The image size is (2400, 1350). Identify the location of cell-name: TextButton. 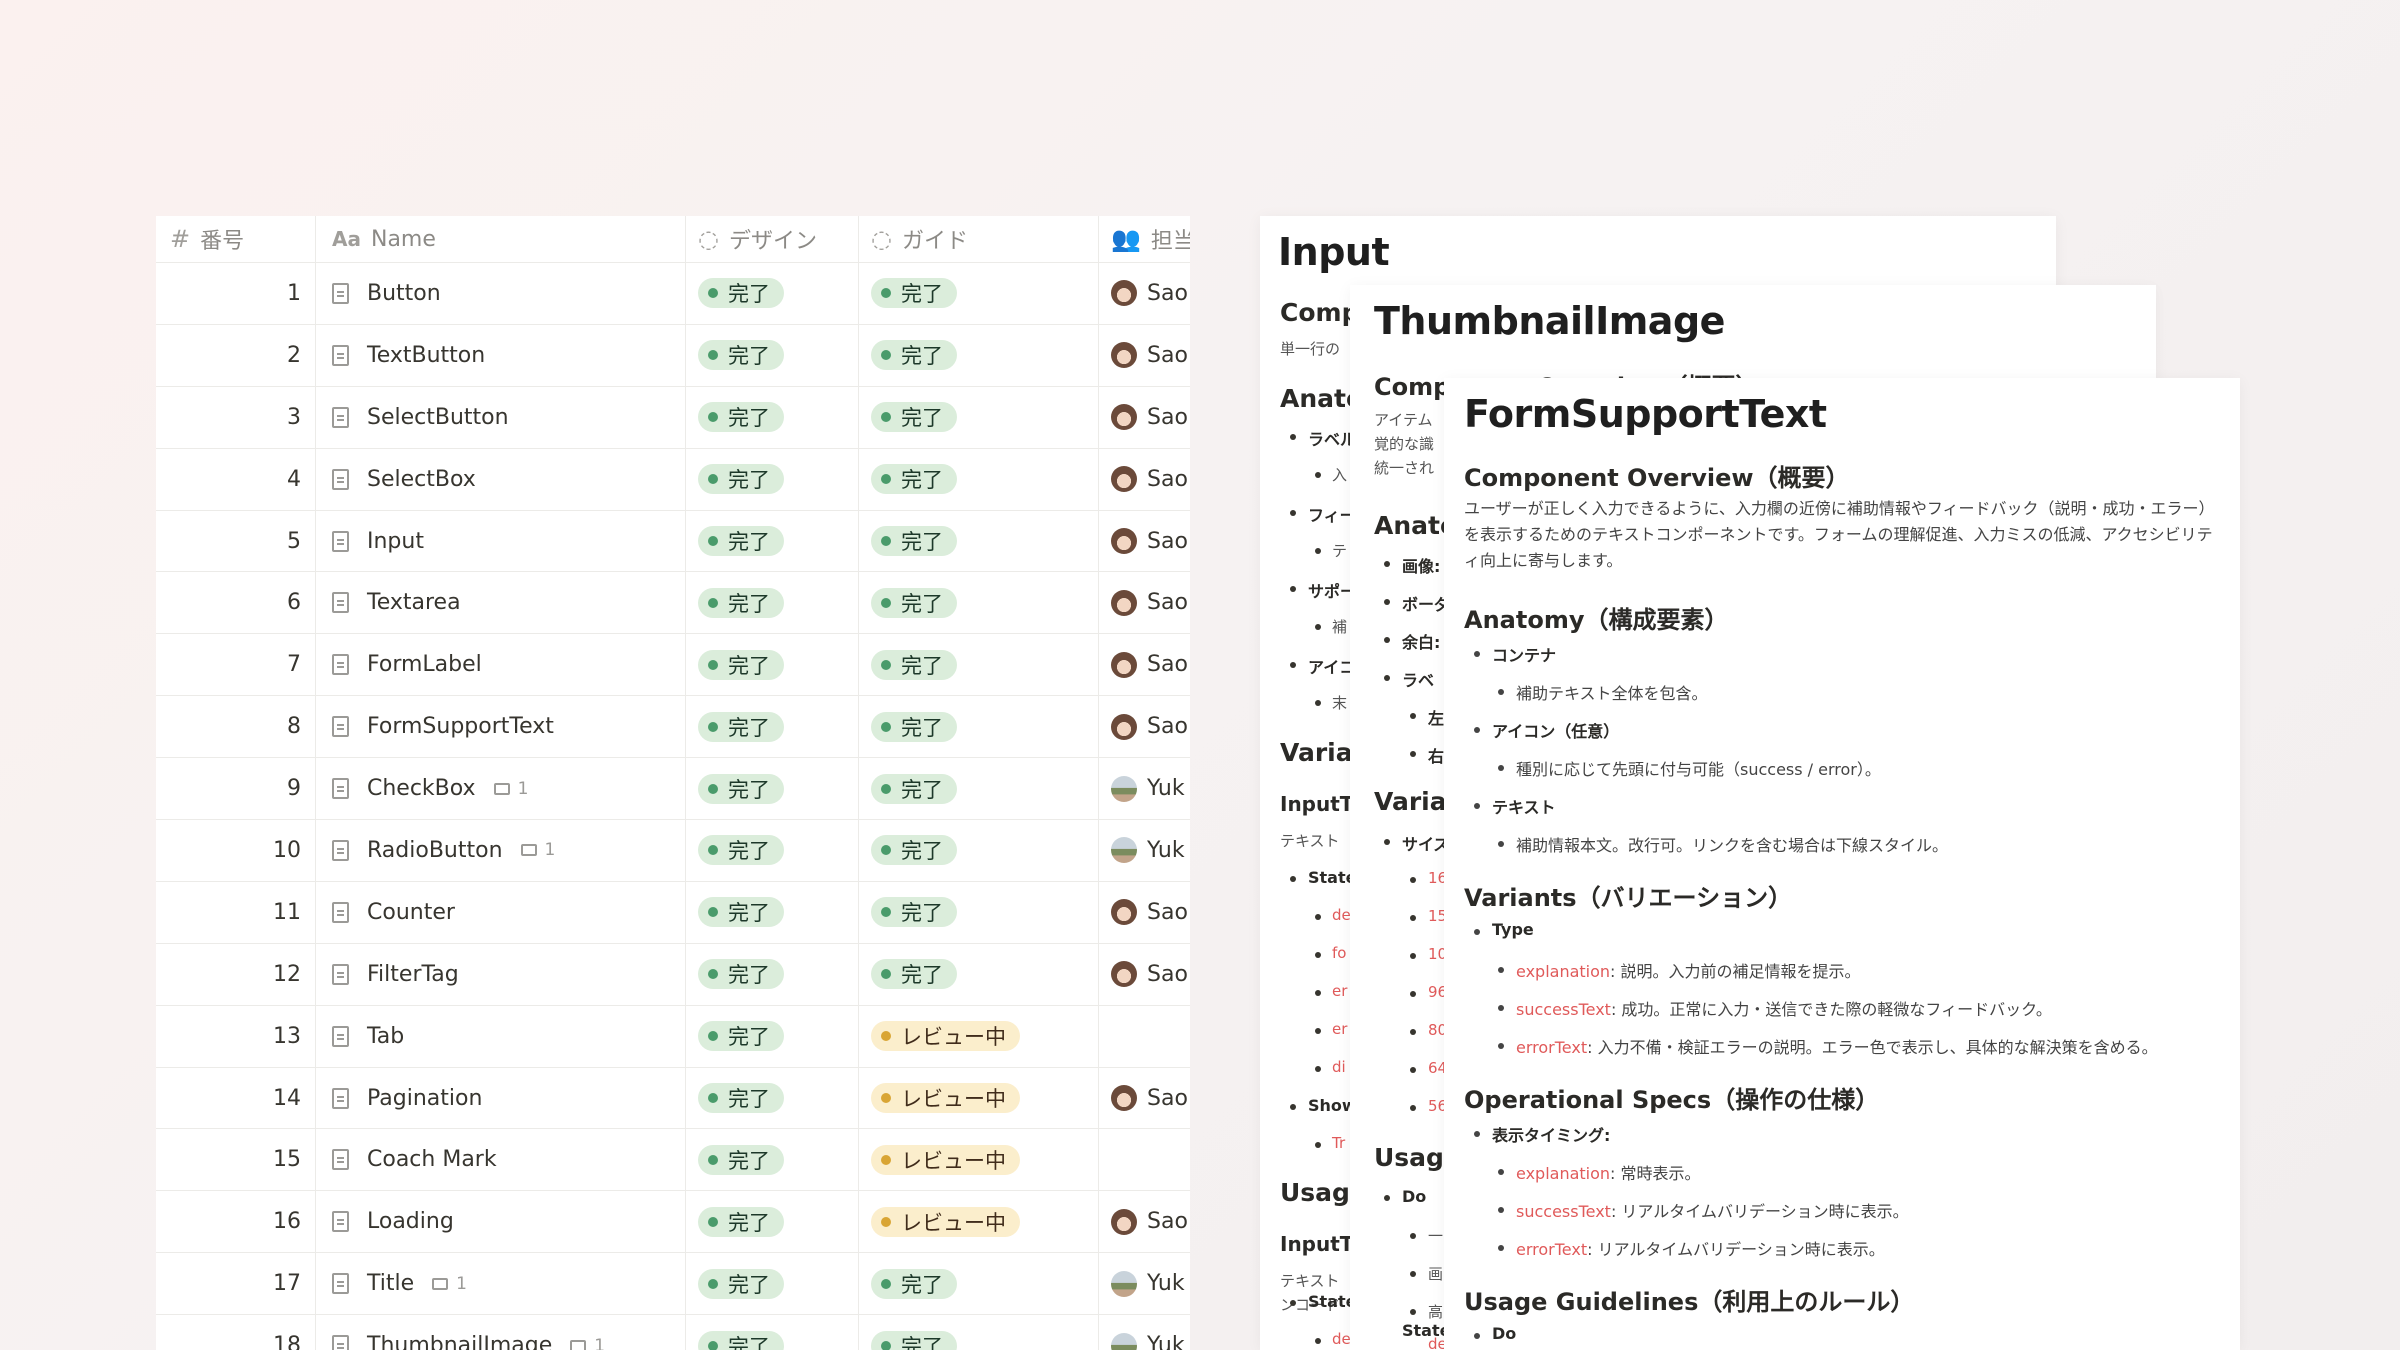
(501, 355).